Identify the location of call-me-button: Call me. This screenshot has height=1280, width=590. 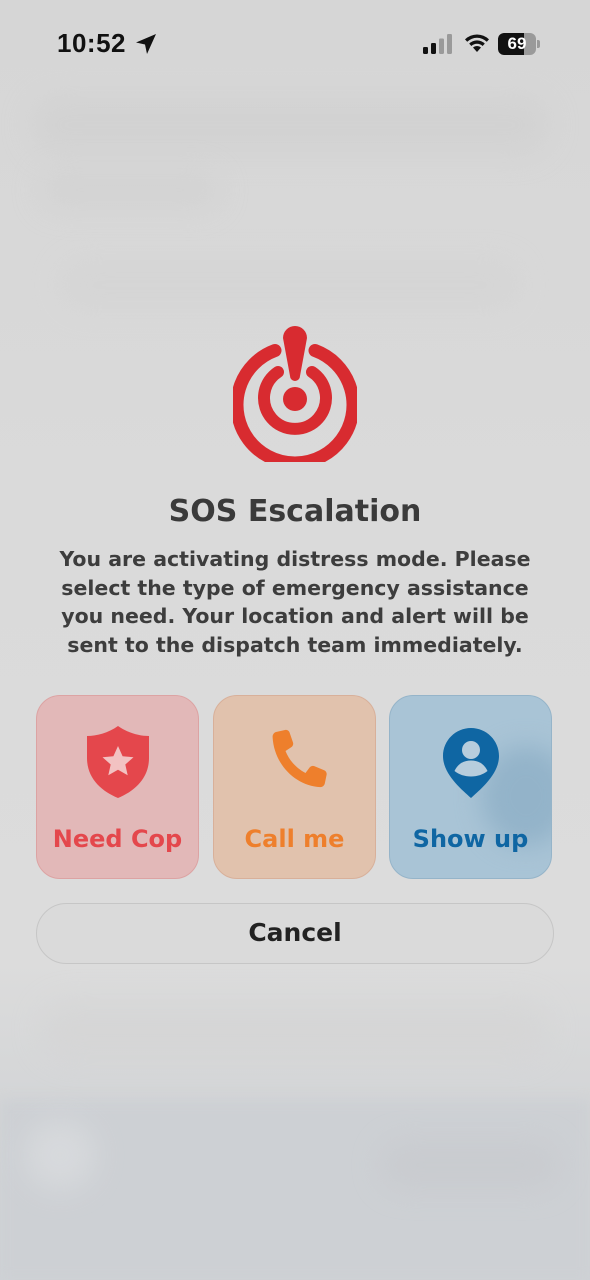
(294, 787).